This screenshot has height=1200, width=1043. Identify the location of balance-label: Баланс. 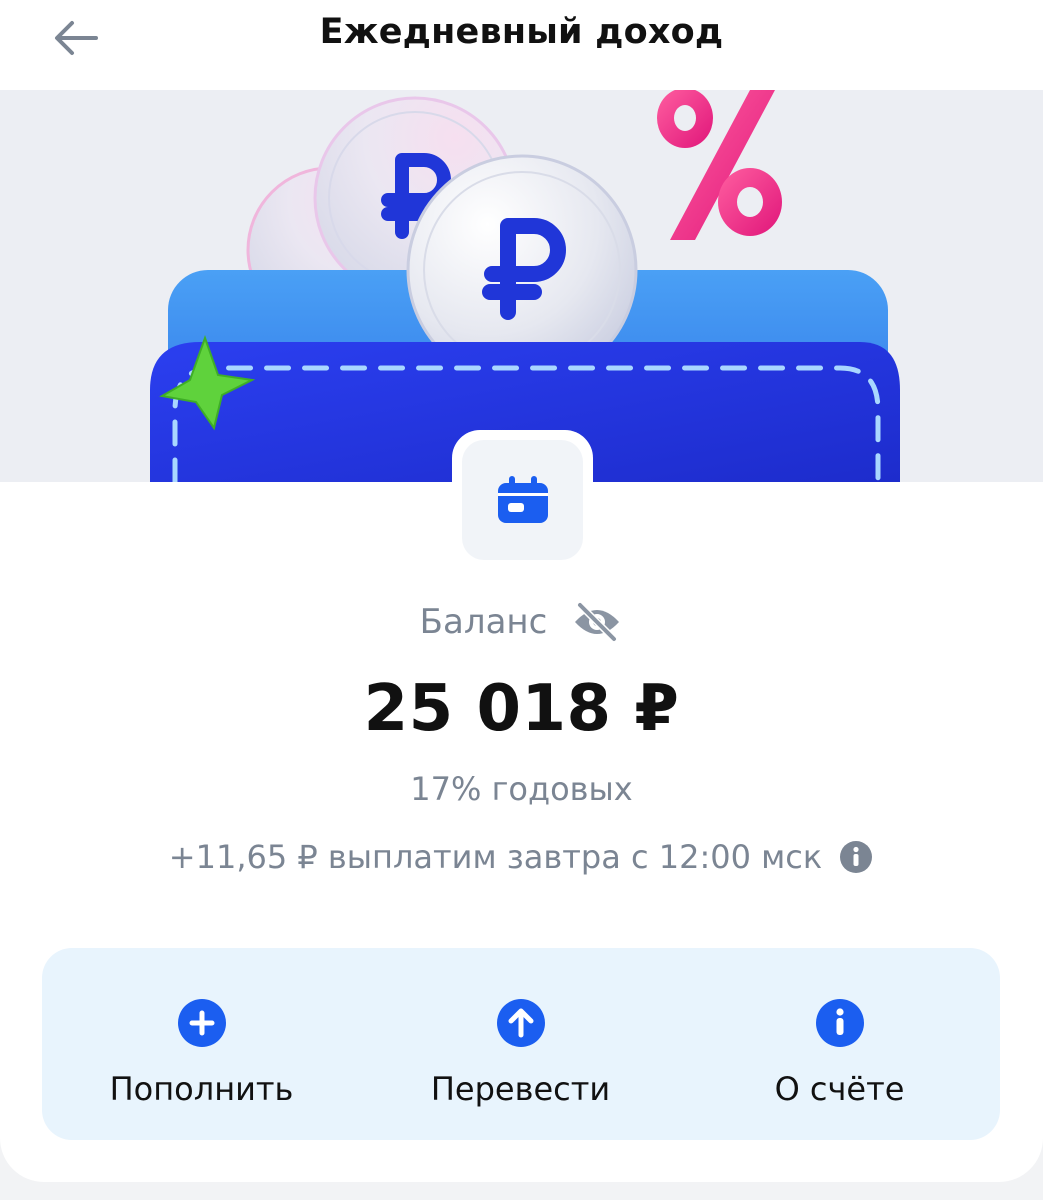
(483, 622).